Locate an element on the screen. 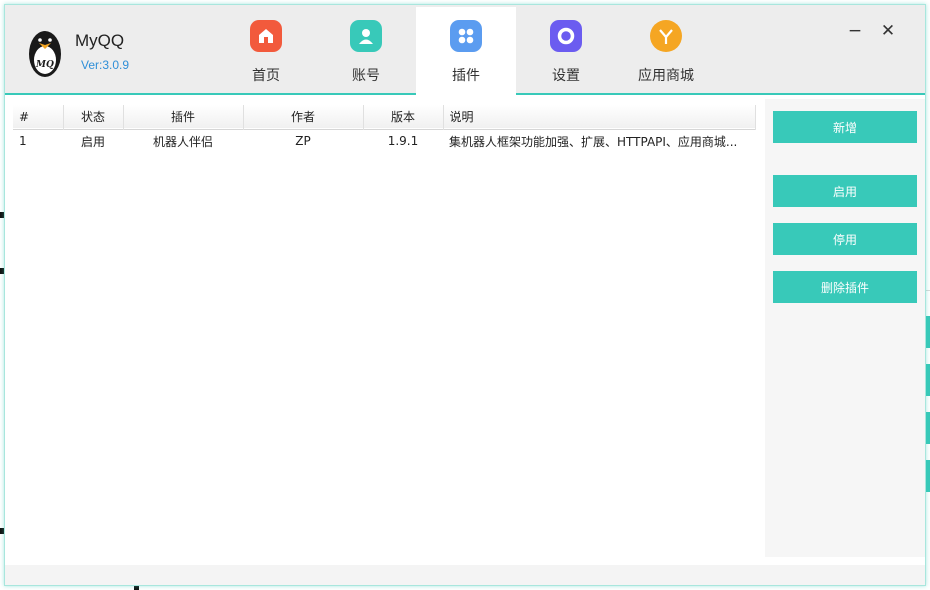  column-header-version: 版本 is located at coordinates (403, 117).